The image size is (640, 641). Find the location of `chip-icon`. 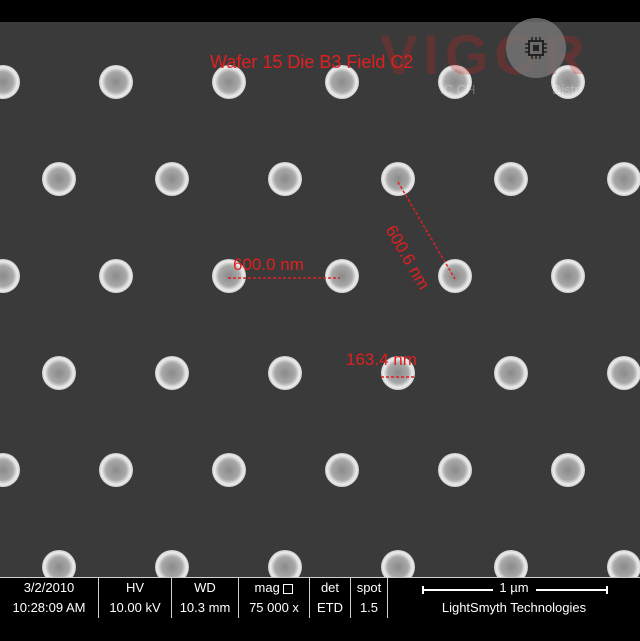

chip-icon is located at coordinates (536, 48).